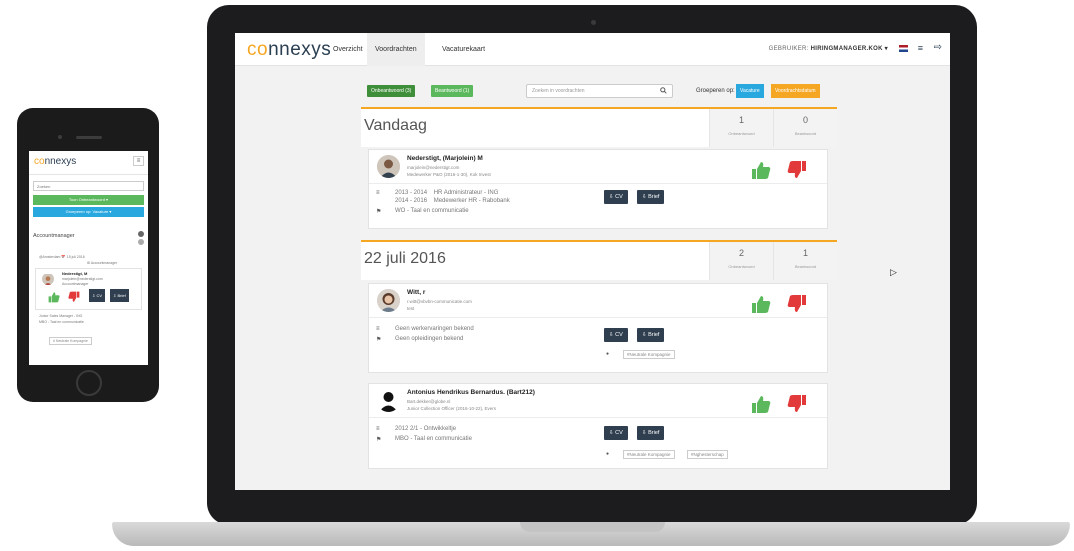 This screenshot has width=1074, height=551. What do you see at coordinates (426, 429) in the screenshot?
I see `work-experience: 2012 2/1 - Ontwikkeltje` at bounding box center [426, 429].